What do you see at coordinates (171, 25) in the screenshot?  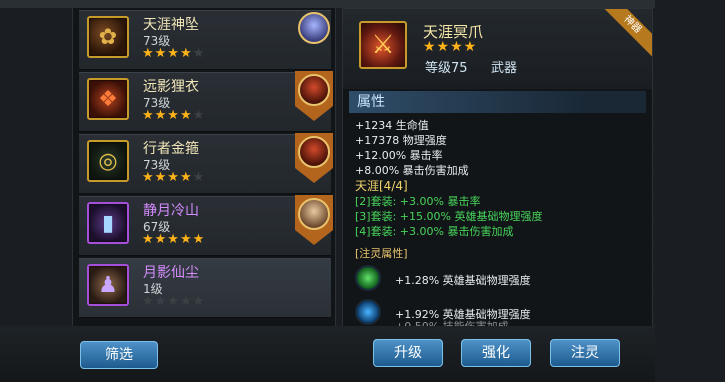 I see `item-name: 天涯神坠` at bounding box center [171, 25].